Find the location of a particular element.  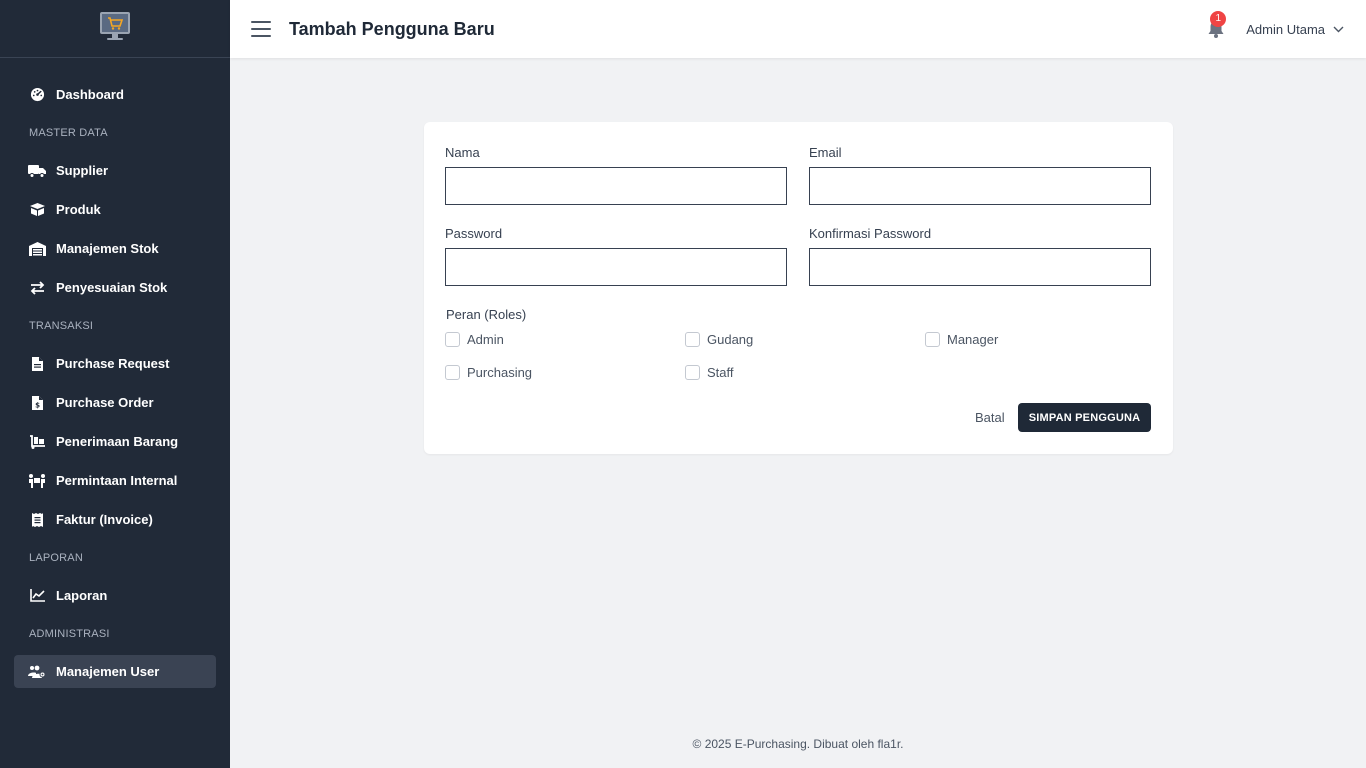

email-input is located at coordinates (980, 186).